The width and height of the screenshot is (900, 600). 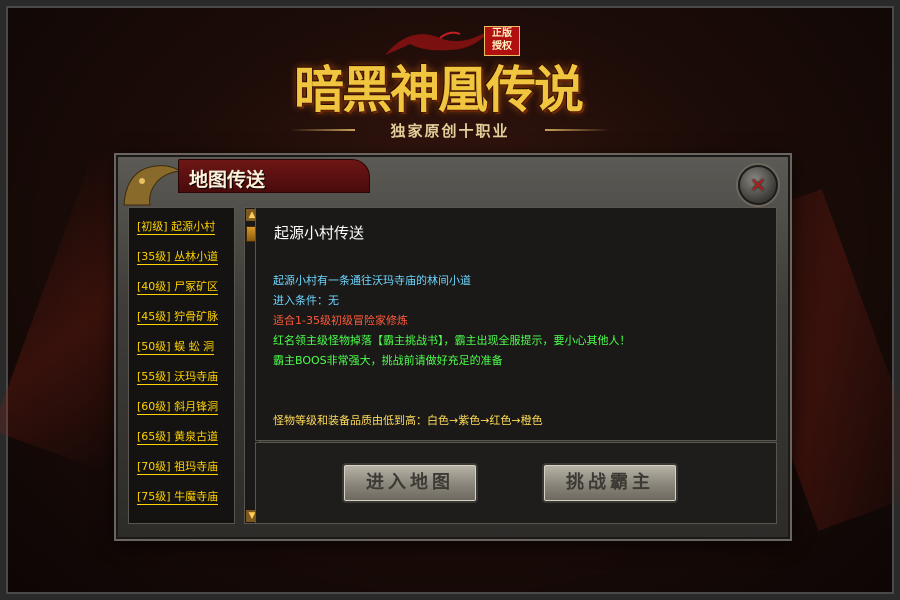 What do you see at coordinates (450, 131) in the screenshot?
I see `logo-subtitle: 独家原创十职业` at bounding box center [450, 131].